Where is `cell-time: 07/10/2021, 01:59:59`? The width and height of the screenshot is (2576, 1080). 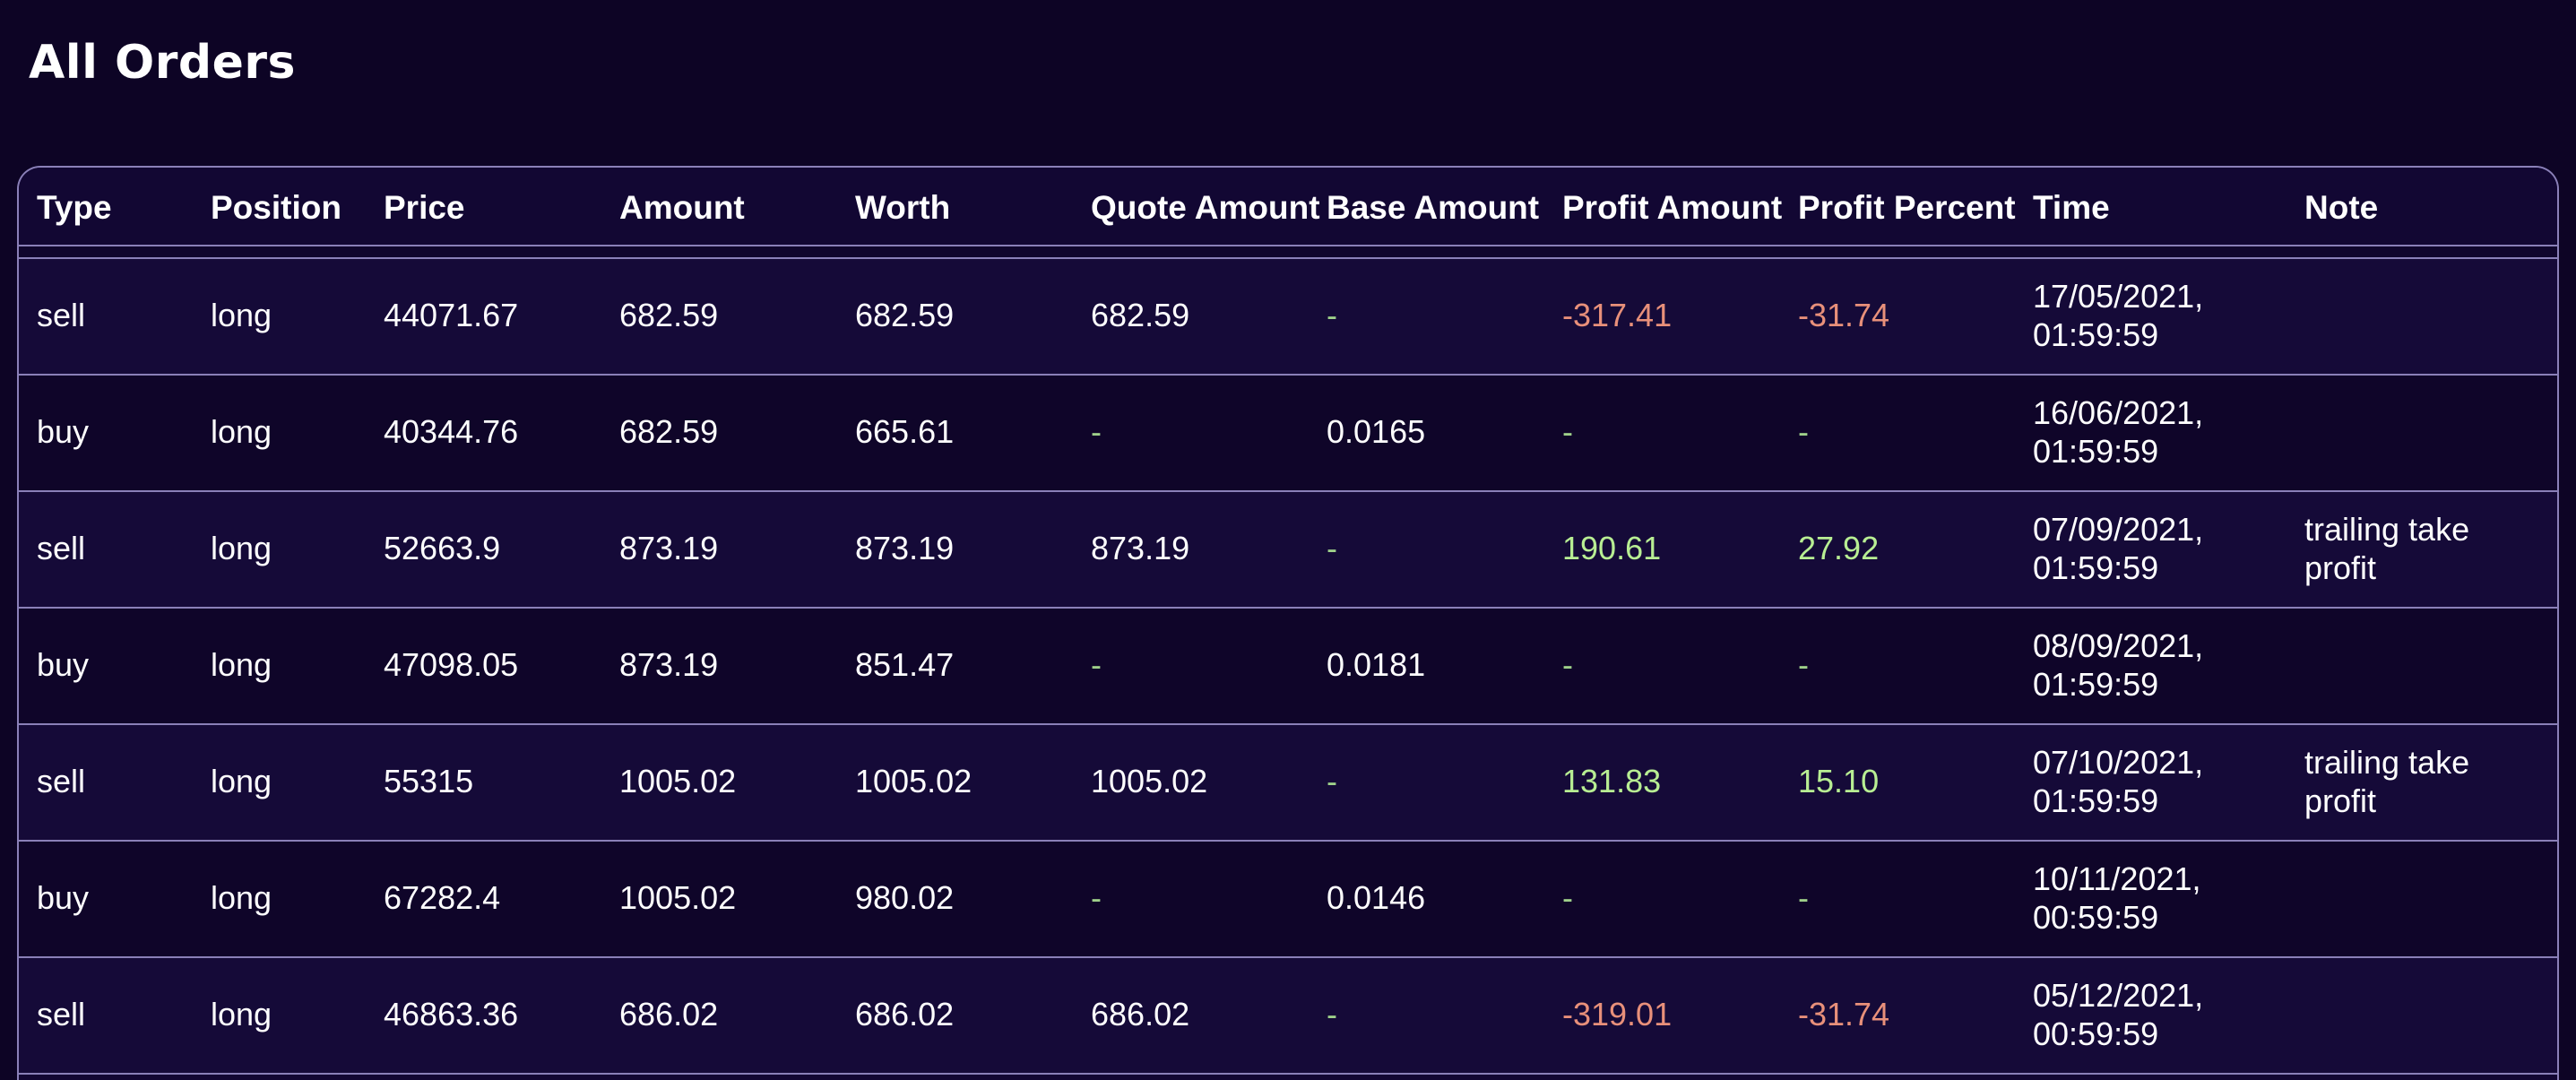
cell-time: 07/10/2021, 01:59:59 is located at coordinates (2118, 781).